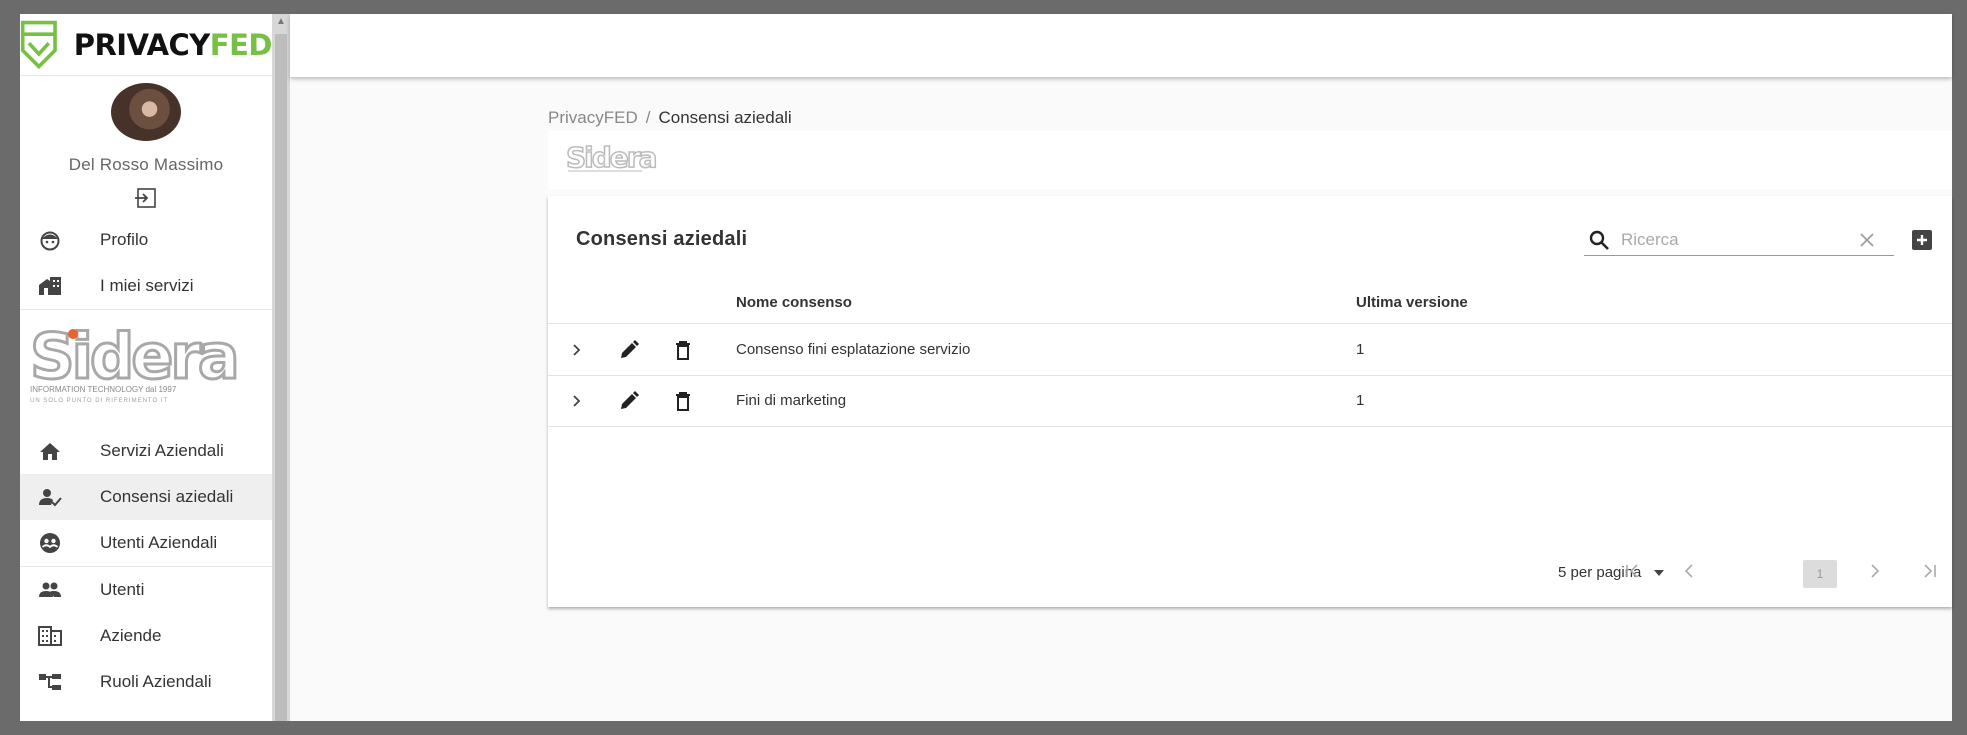  What do you see at coordinates (146, 590) in the screenshot?
I see `sidebar-item-utenti: Utenti` at bounding box center [146, 590].